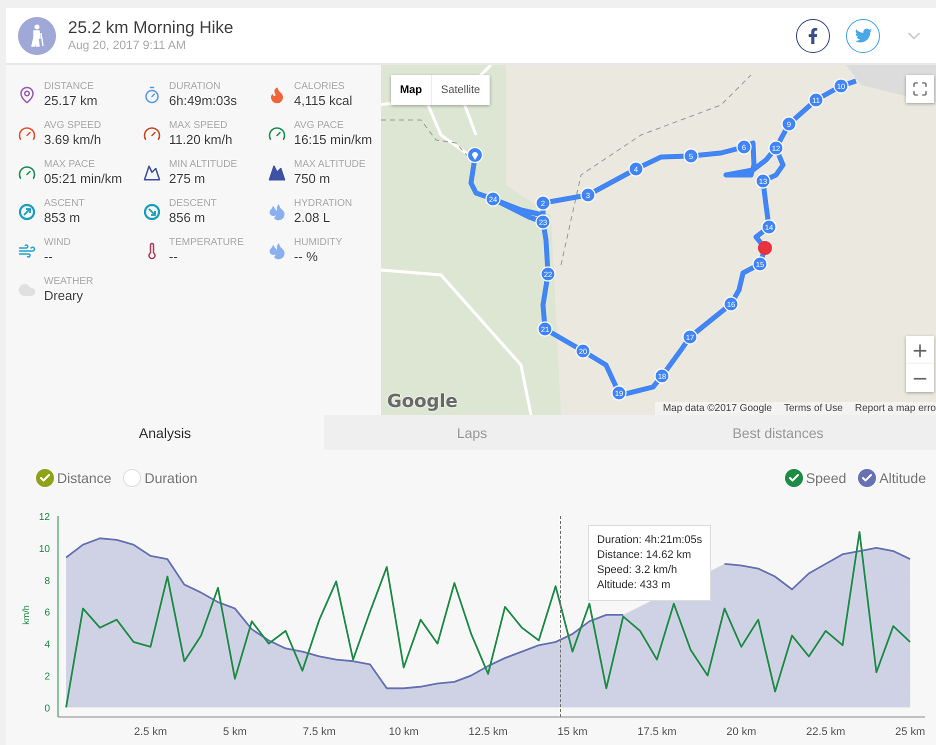 This screenshot has height=745, width=936. Describe the element at coordinates (330, 165) in the screenshot. I see `stat-label: MAX ALTITUDE` at that location.